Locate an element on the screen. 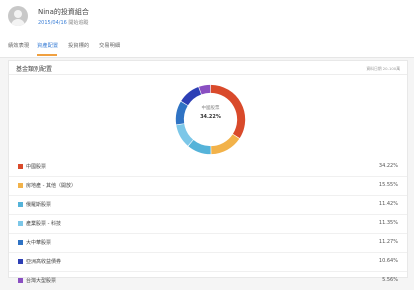 This screenshot has height=290, width=414. legend-name: 俄羅斯股票 is located at coordinates (39, 205).